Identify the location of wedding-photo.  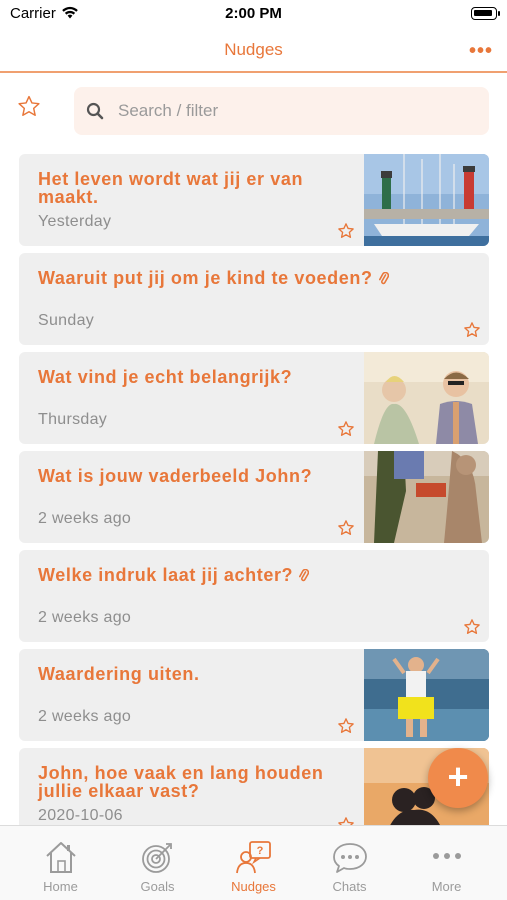
(426, 398).